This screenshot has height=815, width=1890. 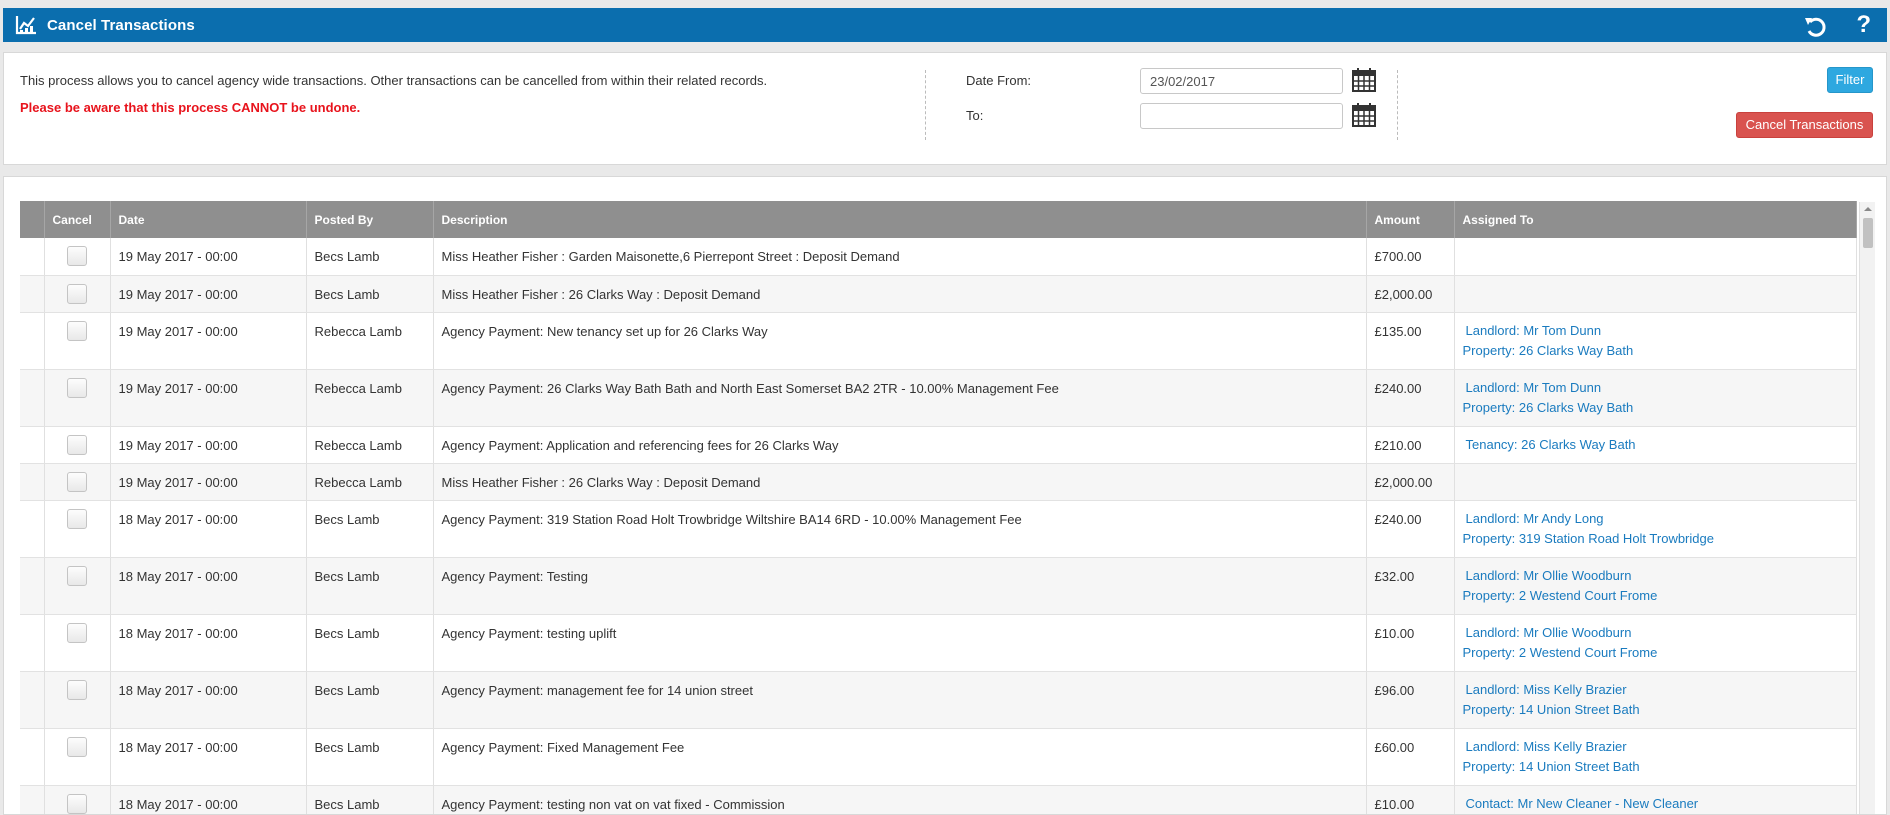 What do you see at coordinates (208, 219) in the screenshot?
I see `column-header-date: Date` at bounding box center [208, 219].